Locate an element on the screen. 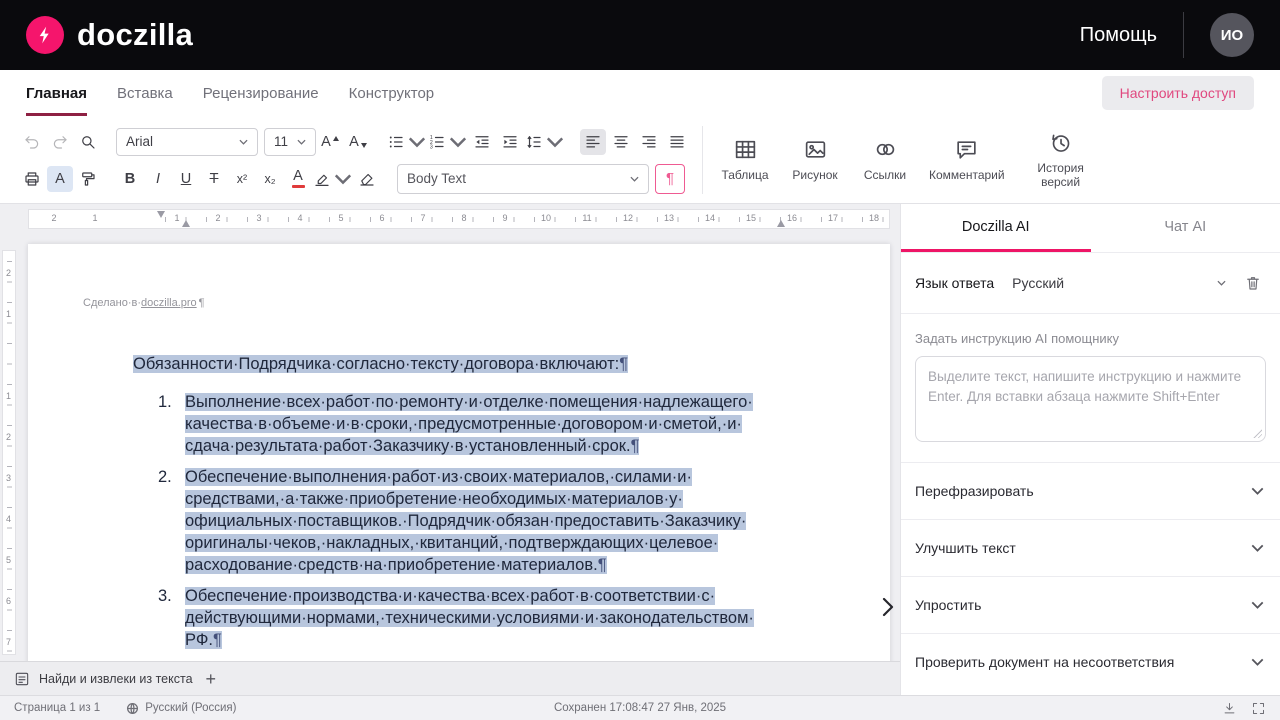  tab-doczilla-ai: Doczilla AI is located at coordinates (996, 228).